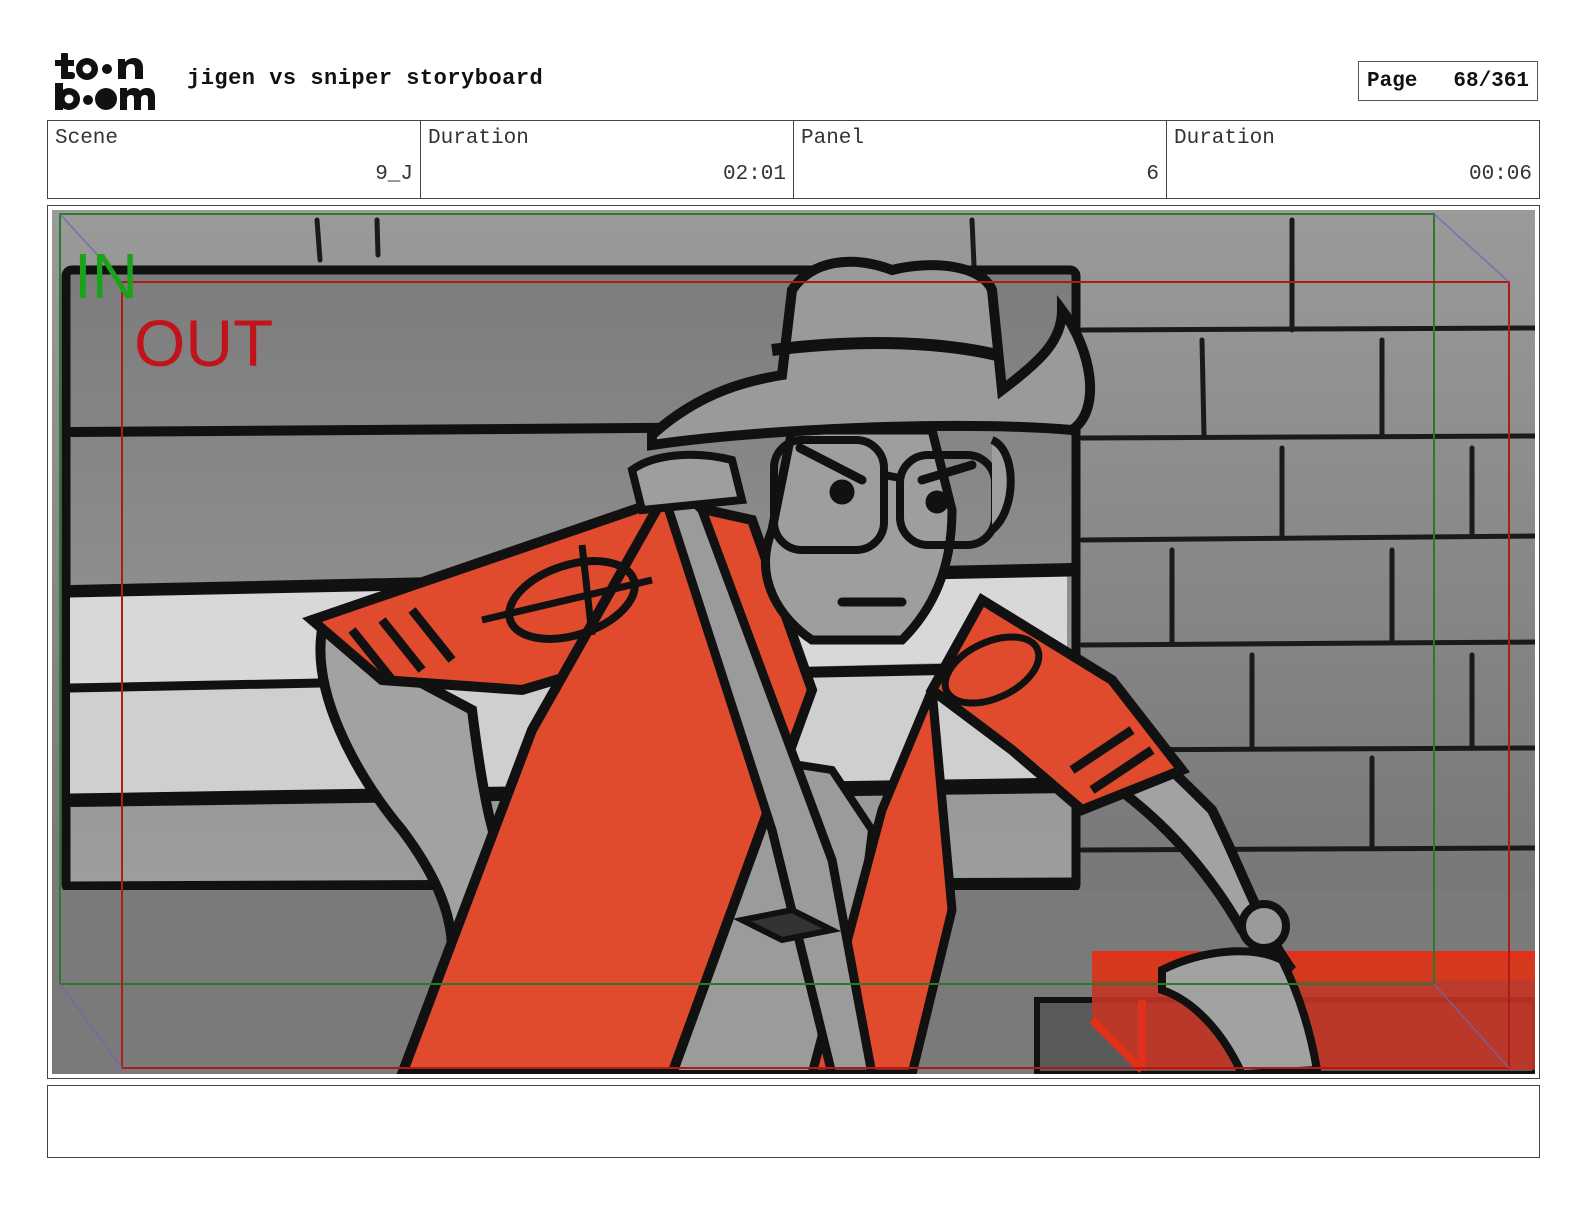 Image resolution: width=1584 pixels, height=1224 pixels. What do you see at coordinates (105, 81) in the screenshot?
I see `toon-boom-logo-icon` at bounding box center [105, 81].